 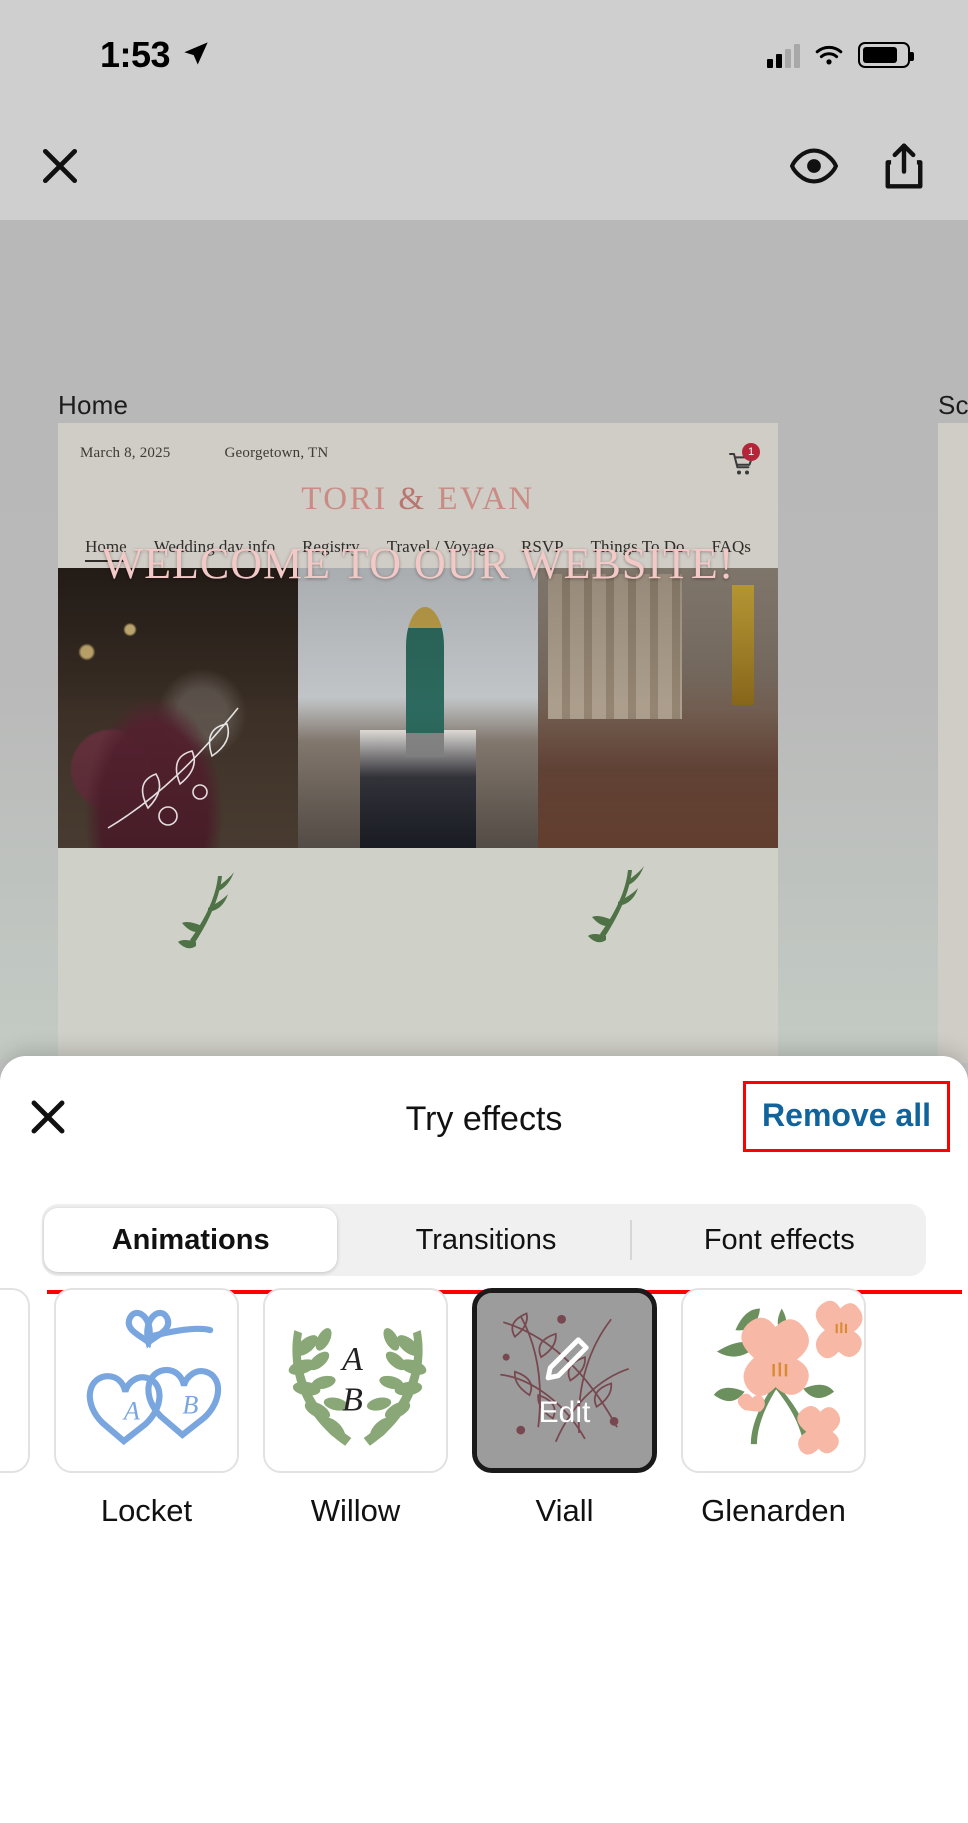 What do you see at coordinates (783, 56) in the screenshot?
I see `cellular-signal-icon` at bounding box center [783, 56].